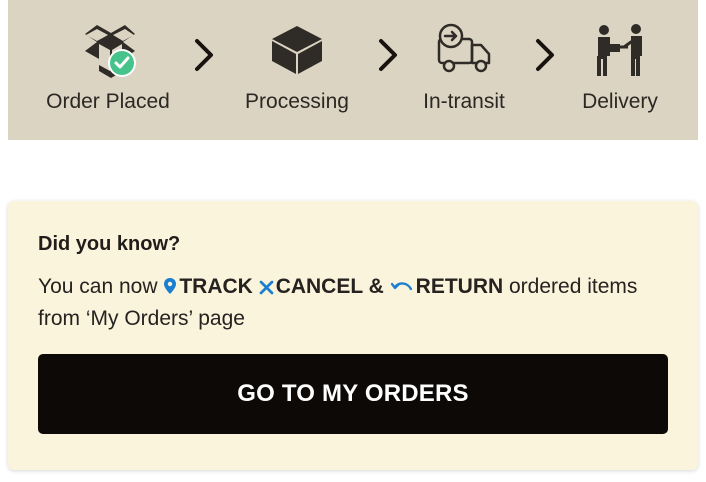  I want to click on open-box-check-icon, so click(108, 50).